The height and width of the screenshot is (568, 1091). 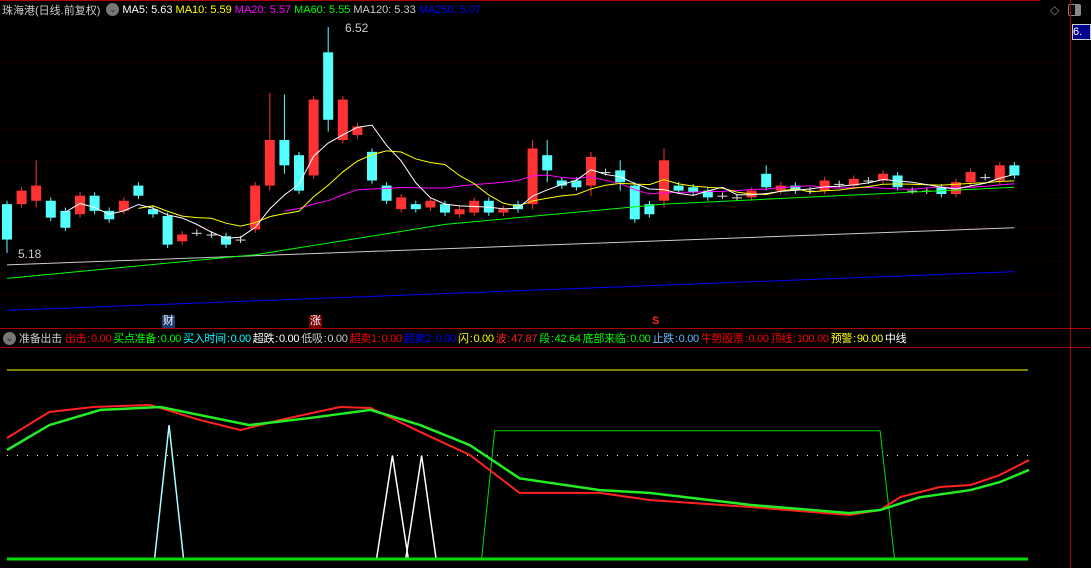 What do you see at coordinates (501, 339) in the screenshot?
I see `indicator-label: 波` at bounding box center [501, 339].